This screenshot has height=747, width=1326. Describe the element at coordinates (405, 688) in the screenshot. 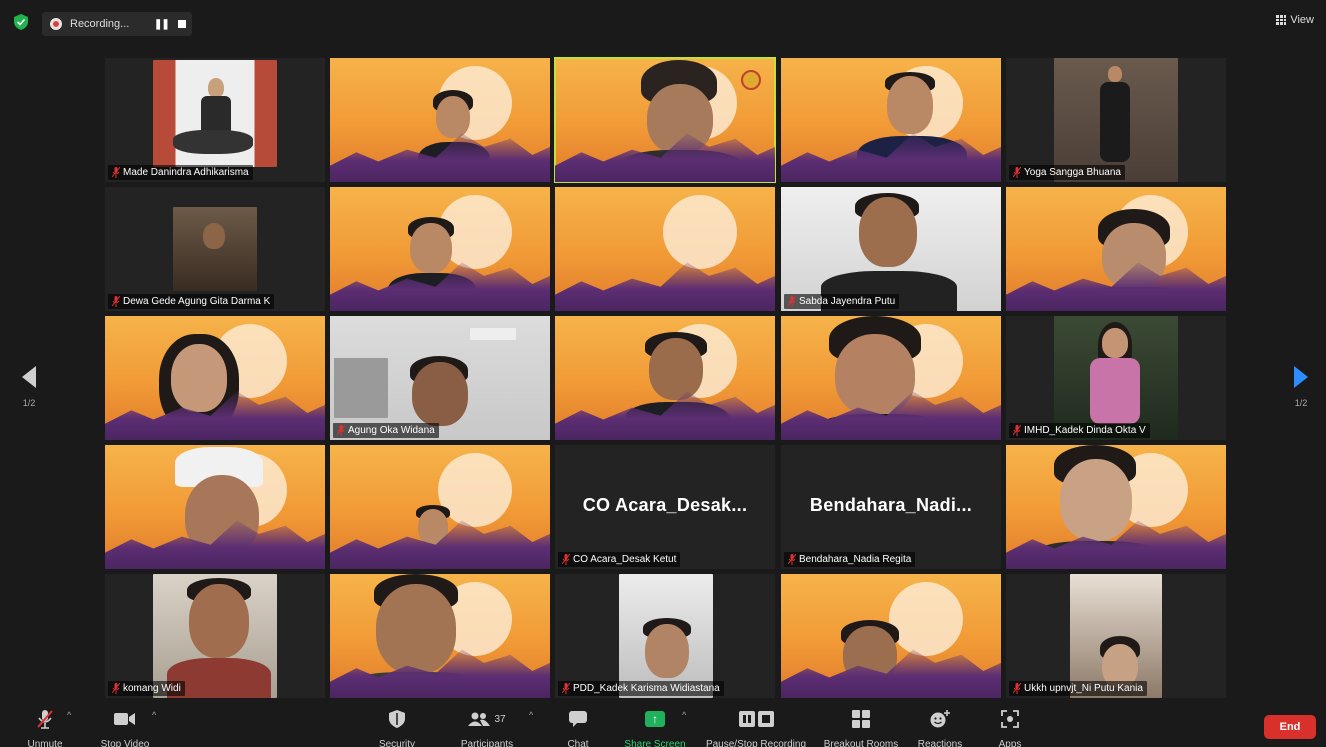

I see `participant-name: IMHD_I Putu Eka Sukadana` at that location.